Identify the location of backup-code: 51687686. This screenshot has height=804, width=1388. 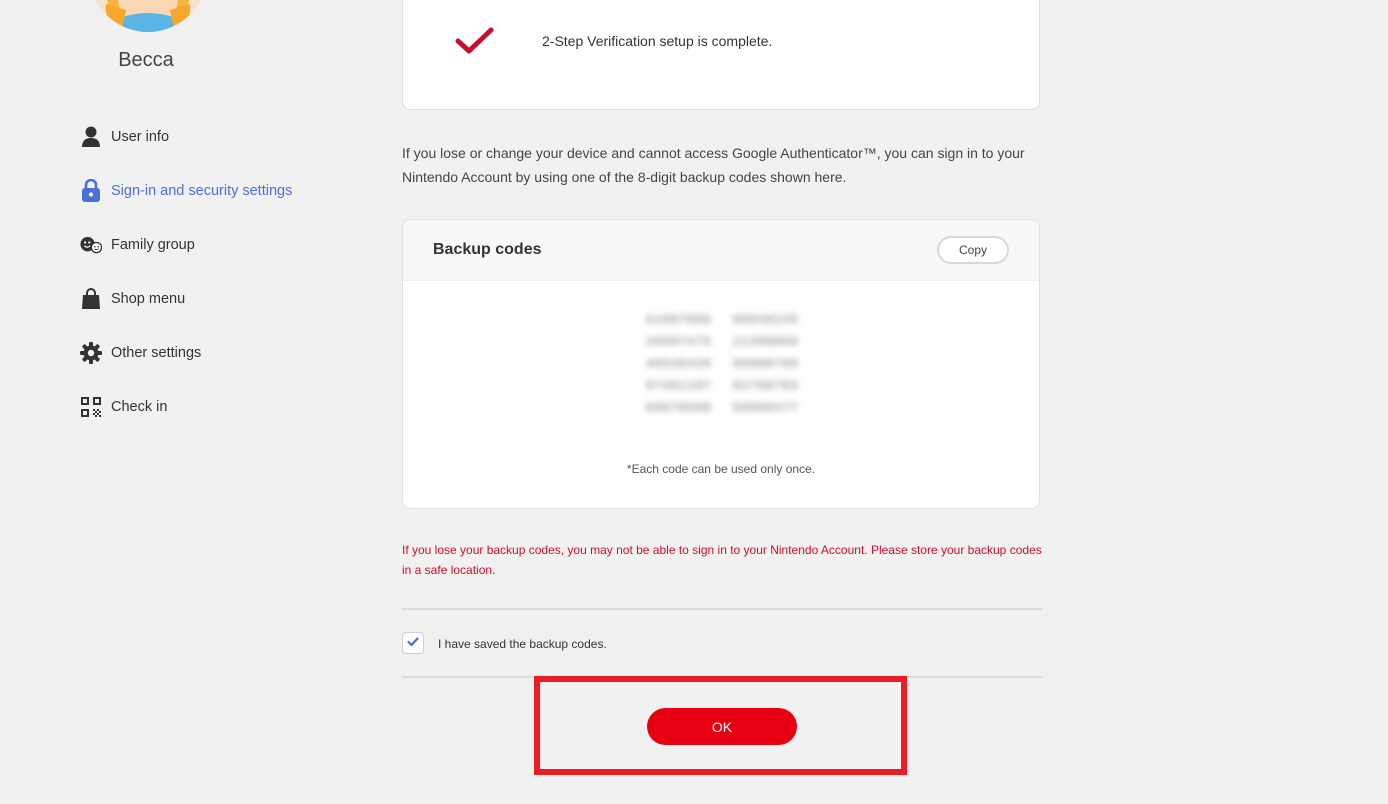
(679, 320).